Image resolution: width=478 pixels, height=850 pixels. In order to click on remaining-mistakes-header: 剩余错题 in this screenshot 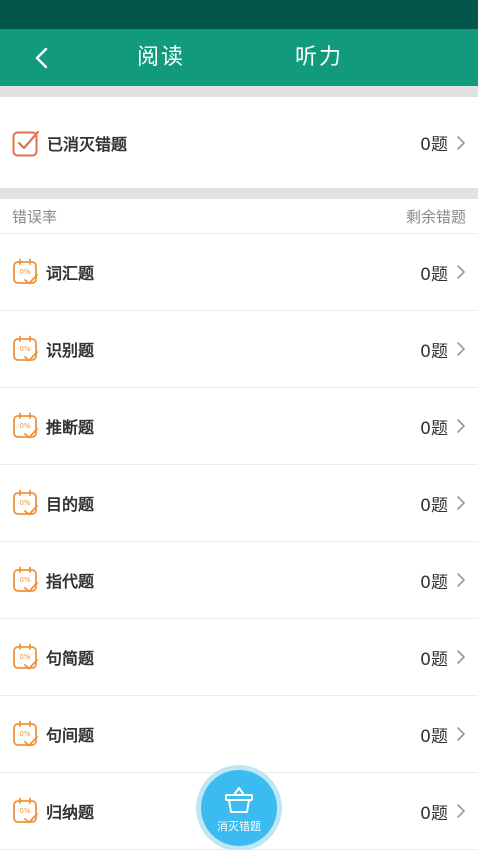, I will do `click(435, 216)`.